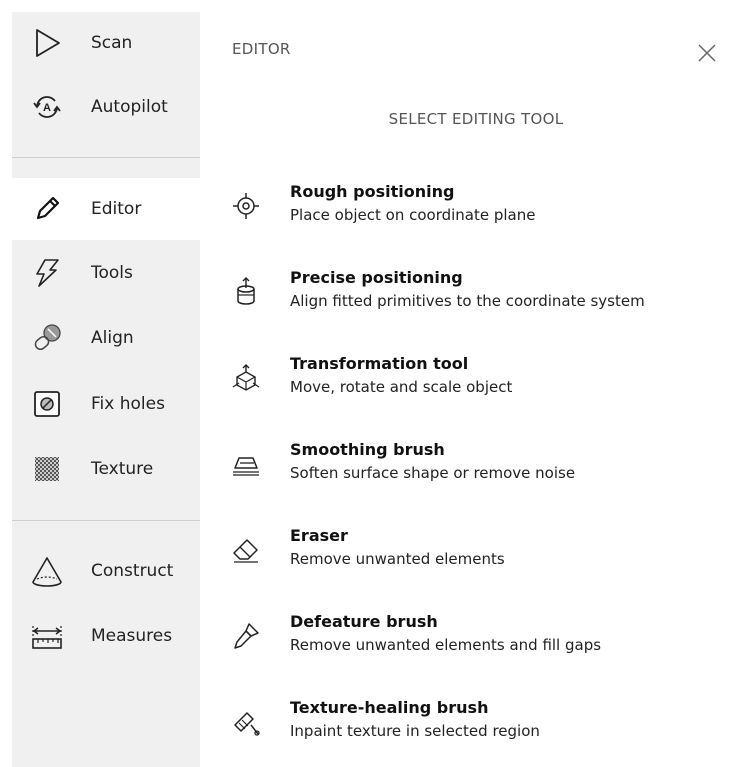 This screenshot has width=740, height=767. What do you see at coordinates (433, 473) in the screenshot?
I see `tool-description: Soften surface shape or remove noise` at bounding box center [433, 473].